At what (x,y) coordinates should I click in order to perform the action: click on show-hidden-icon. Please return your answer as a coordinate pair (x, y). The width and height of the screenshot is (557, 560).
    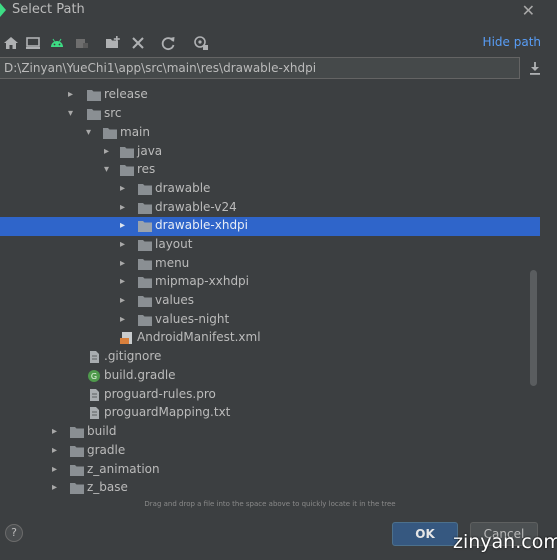
    Looking at the image, I should click on (201, 43).